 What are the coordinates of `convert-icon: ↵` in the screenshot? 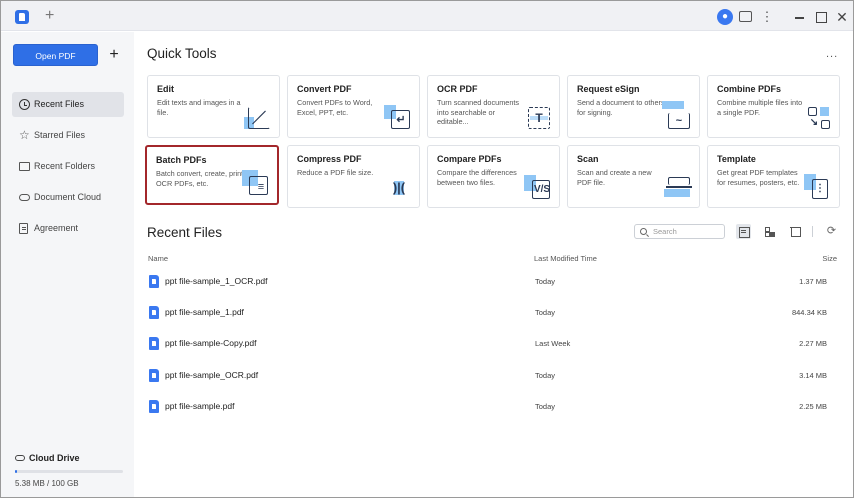 It's located at (397, 117).